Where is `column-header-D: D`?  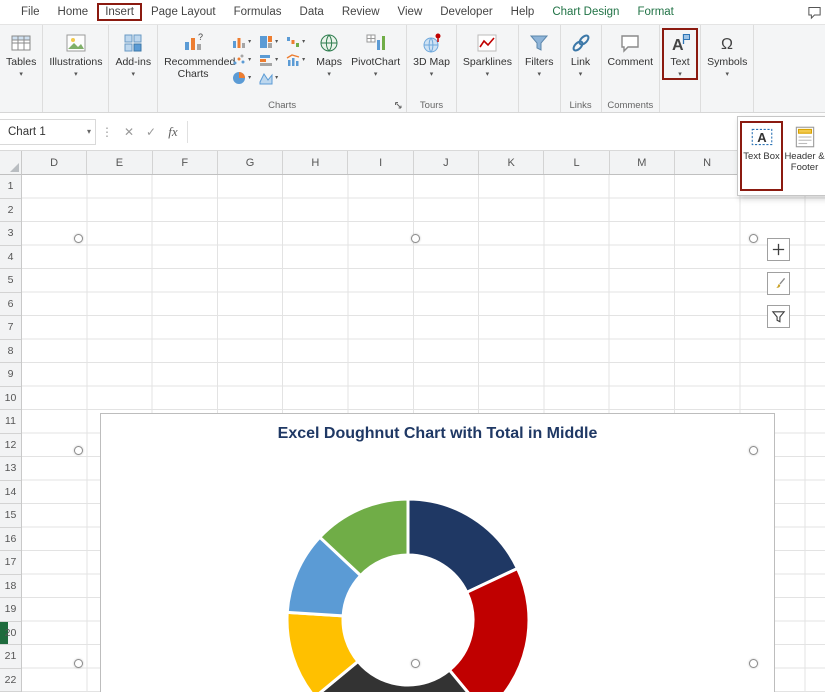
column-header-D: D is located at coordinates (55, 162).